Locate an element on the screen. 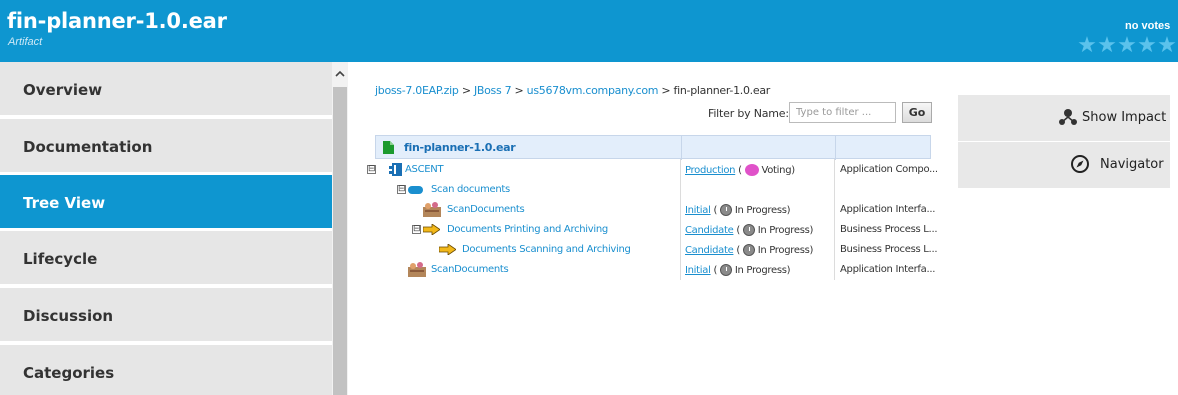  interface-icon is located at coordinates (415, 190).